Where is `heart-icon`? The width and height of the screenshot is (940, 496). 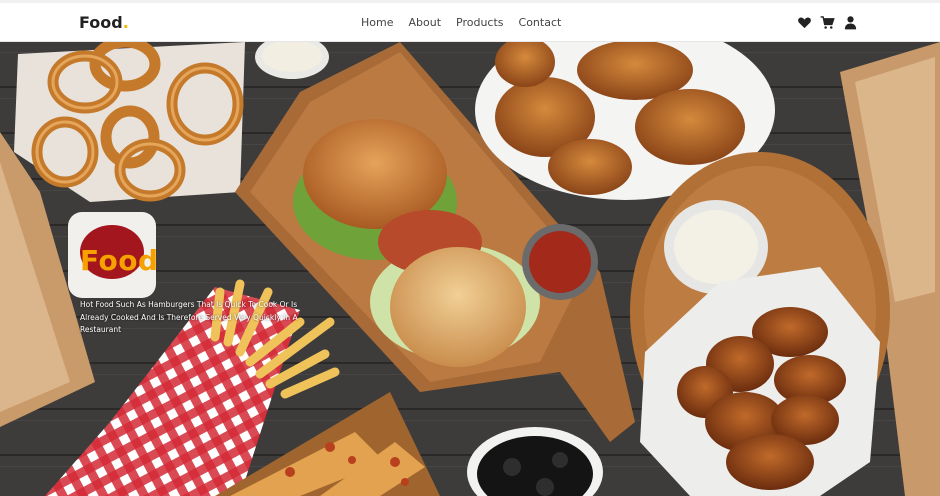 heart-icon is located at coordinates (804, 22).